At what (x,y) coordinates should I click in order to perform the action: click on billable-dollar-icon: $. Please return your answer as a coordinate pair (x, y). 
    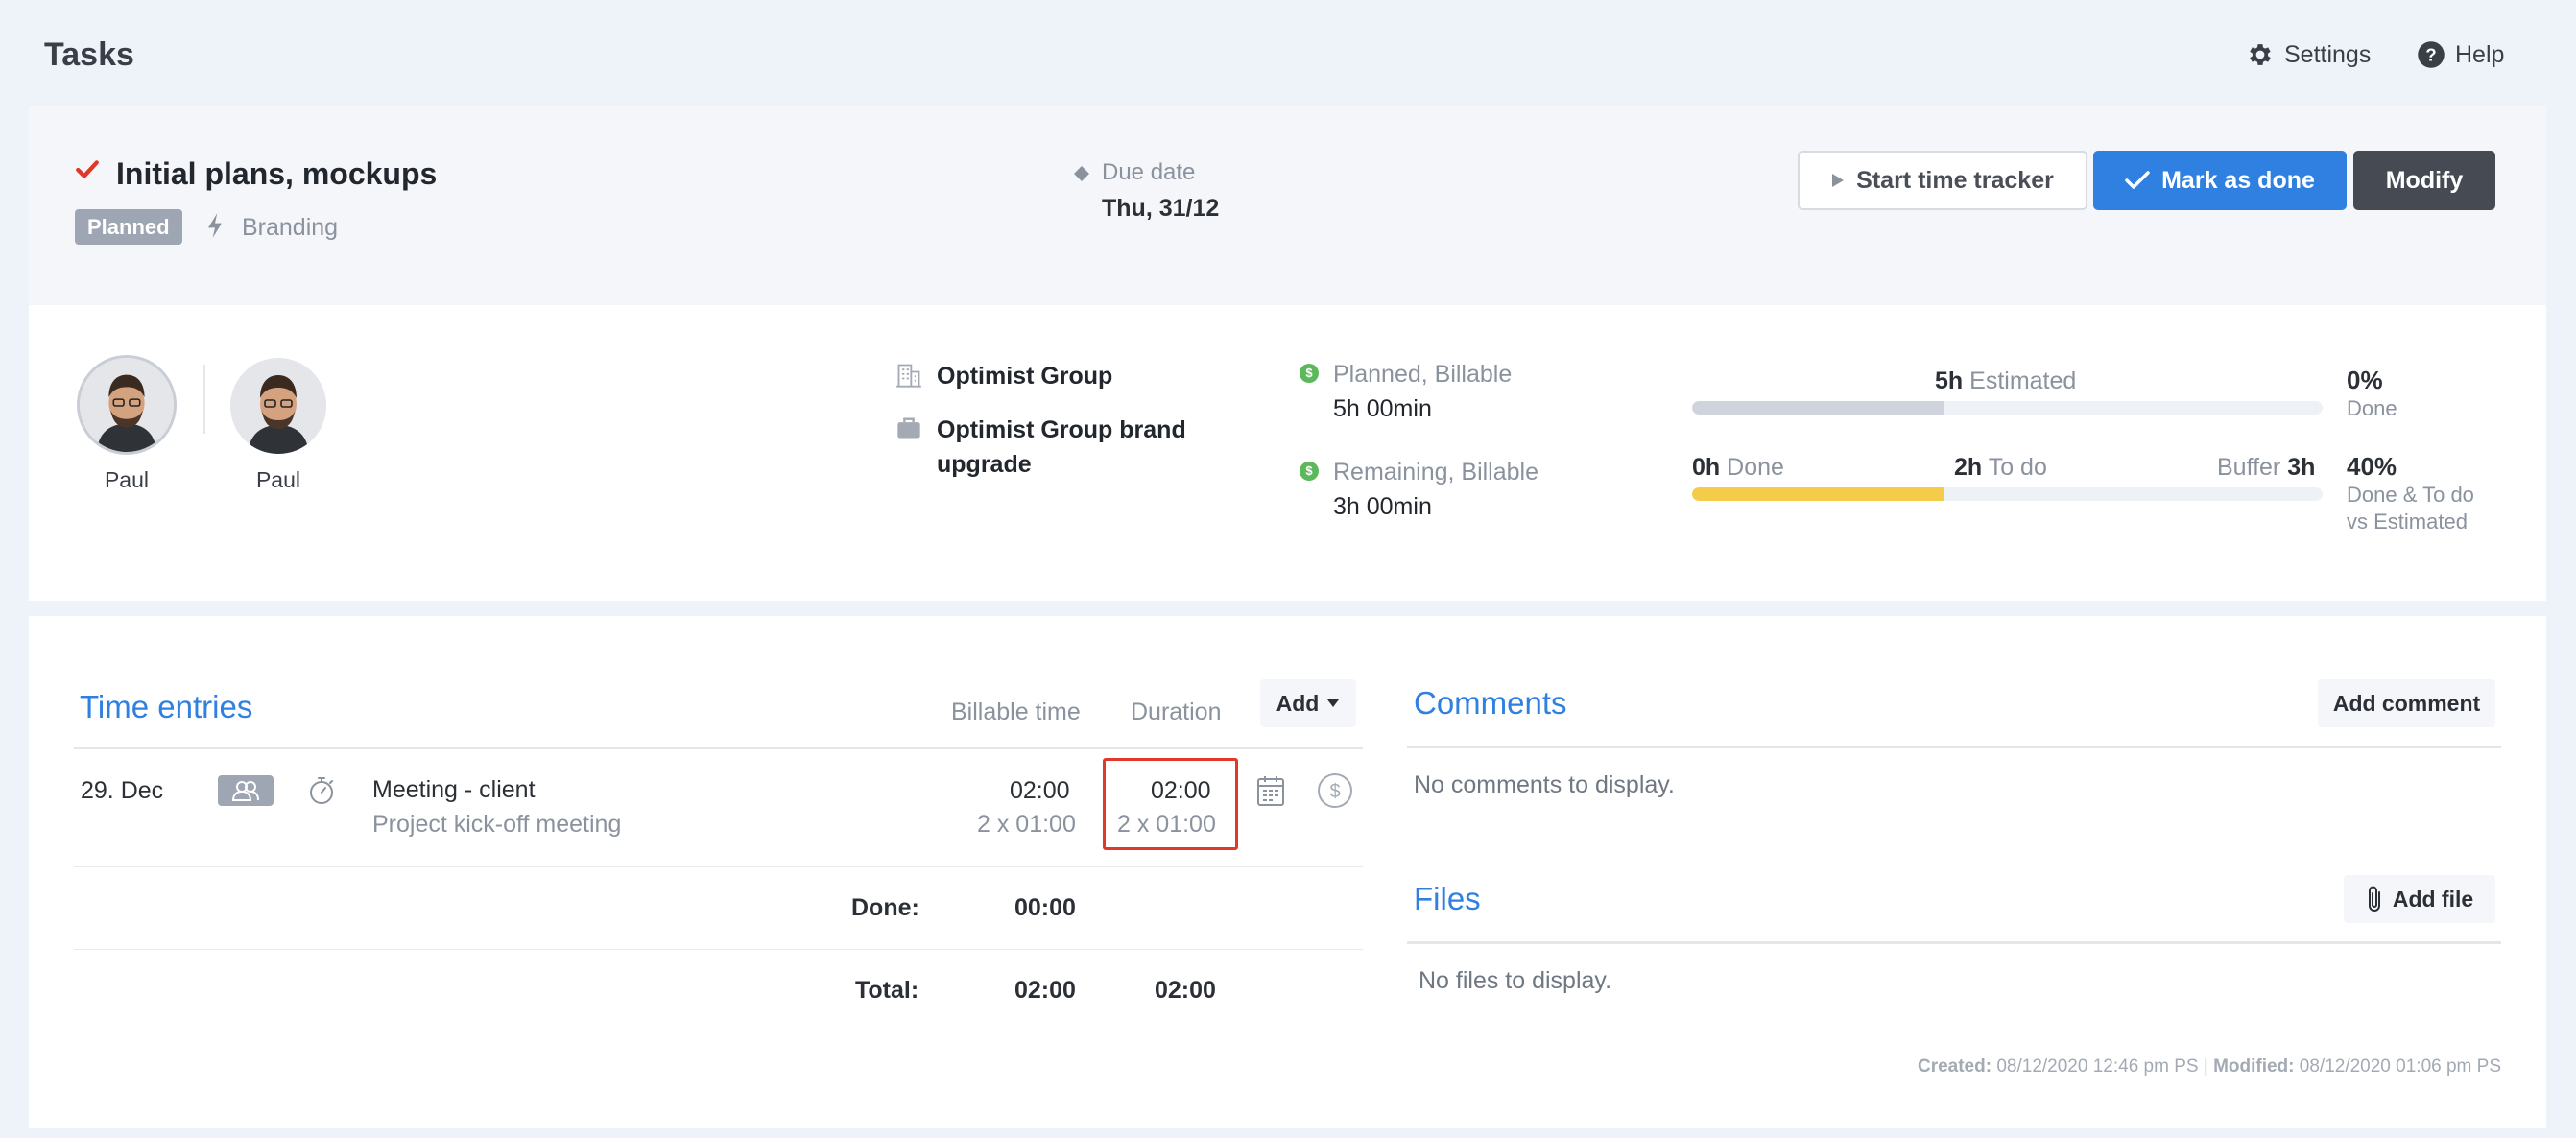
    Looking at the image, I should click on (1335, 790).